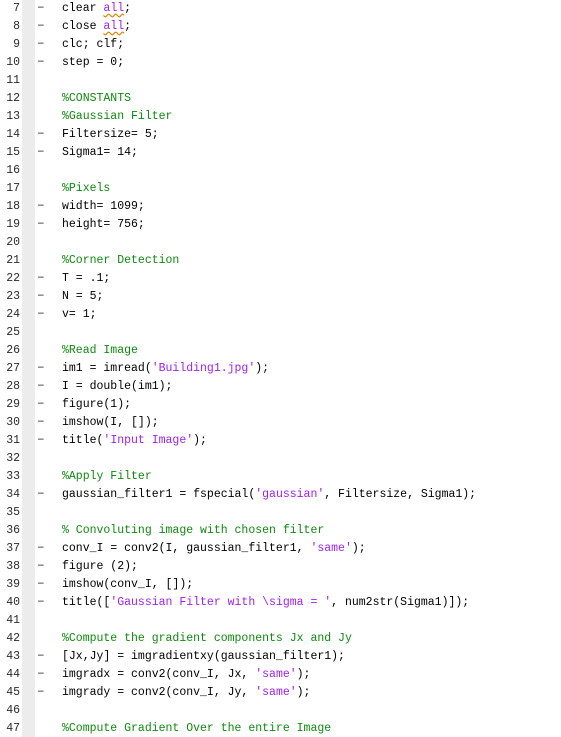 The height and width of the screenshot is (737, 561). Describe the element at coordinates (280, 279) in the screenshot. I see `code-line: 22 − T = .1;` at that location.